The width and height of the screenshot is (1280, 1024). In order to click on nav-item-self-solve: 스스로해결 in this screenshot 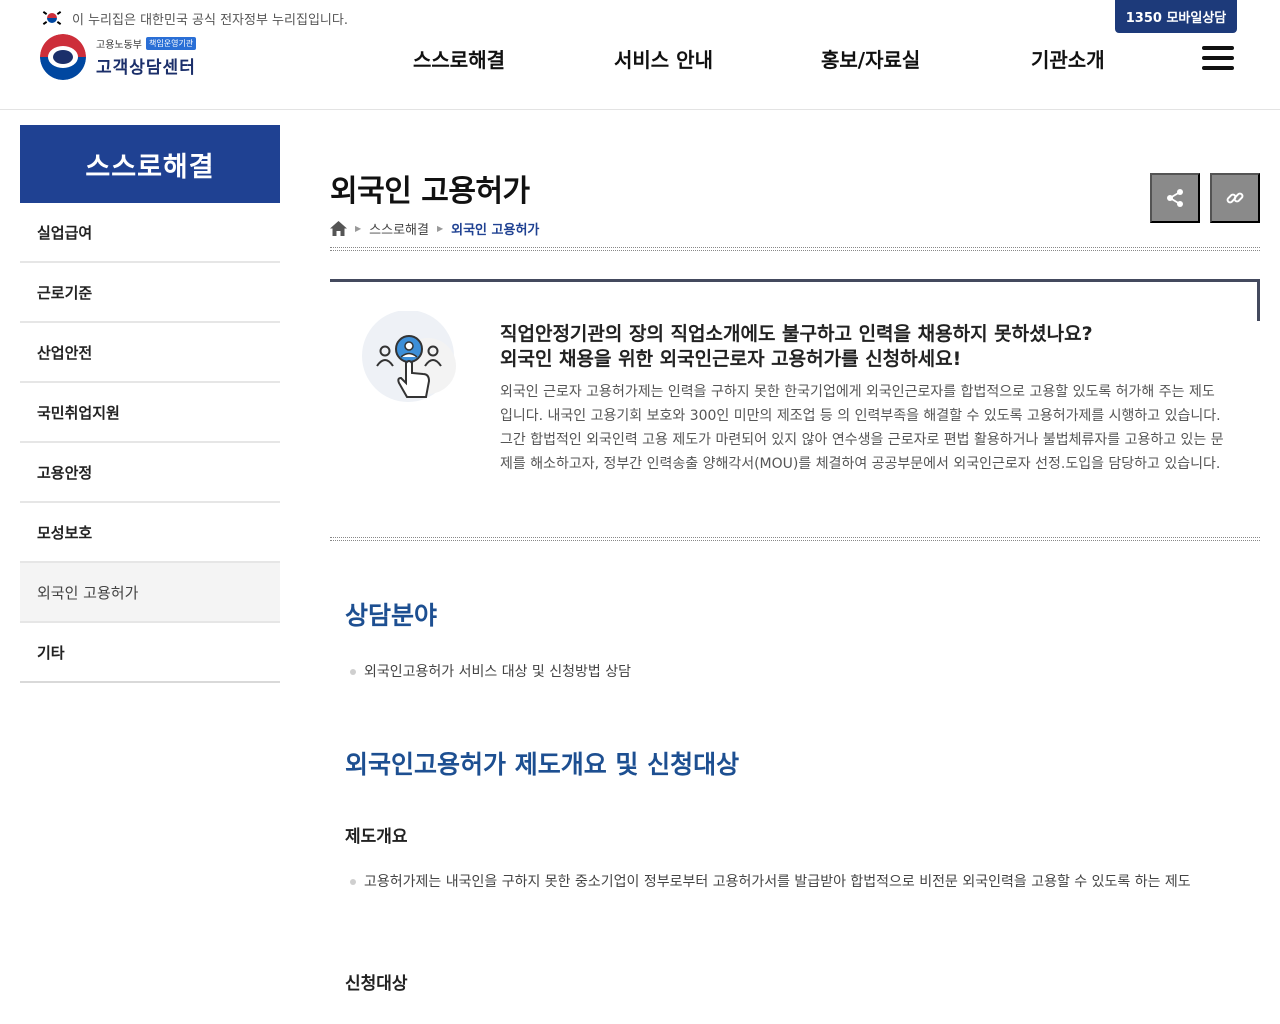, I will do `click(459, 58)`.